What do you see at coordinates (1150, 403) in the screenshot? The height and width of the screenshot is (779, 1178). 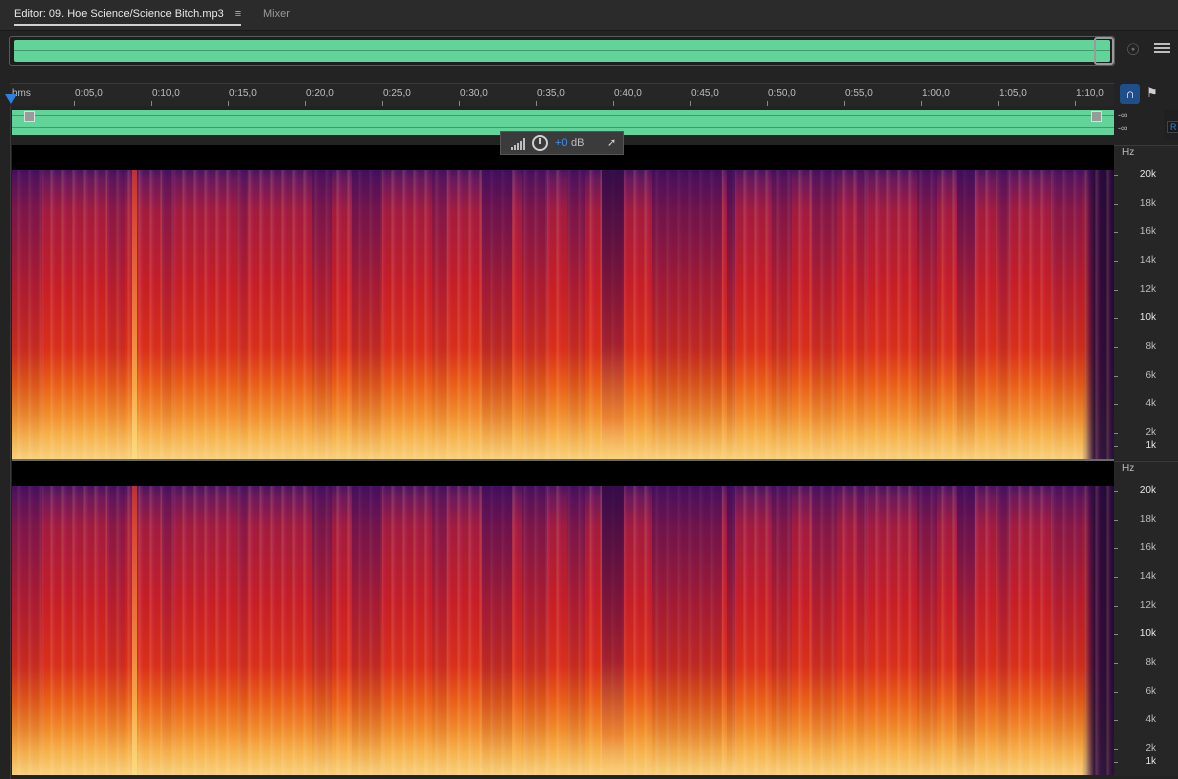 I see `frequency-label: 4k` at bounding box center [1150, 403].